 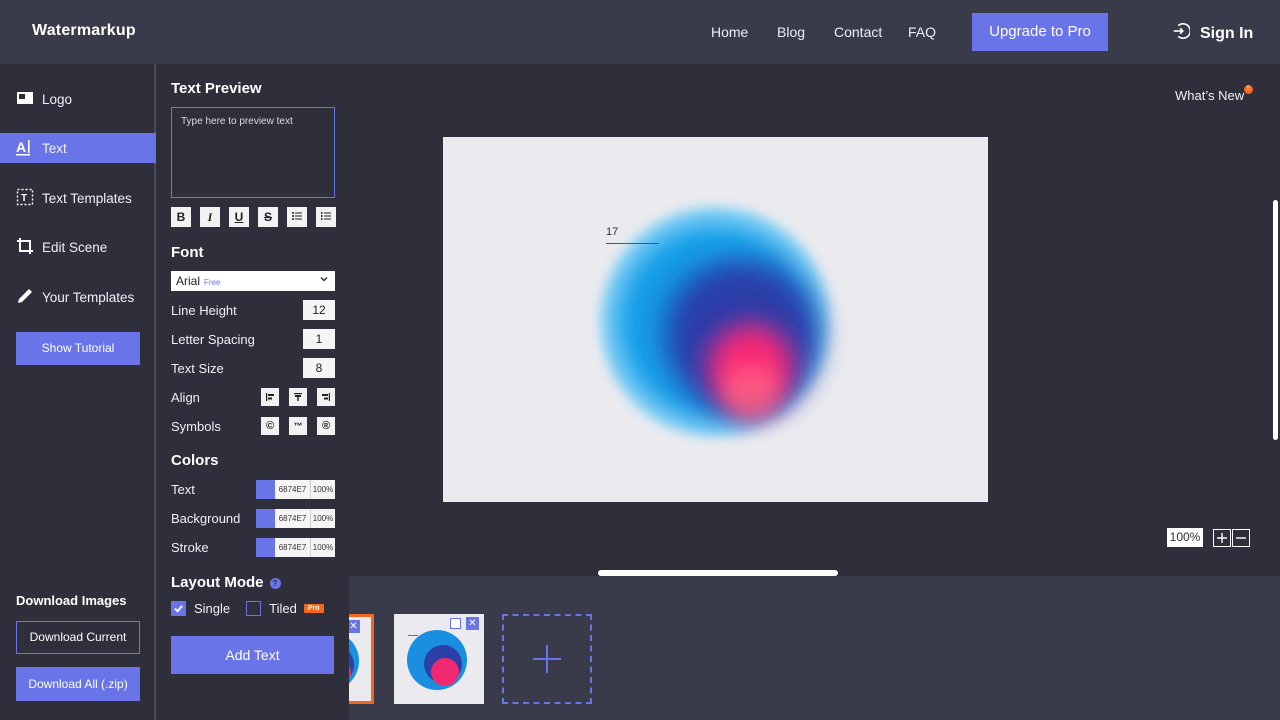 I want to click on underline-button: U, so click(x=239, y=217).